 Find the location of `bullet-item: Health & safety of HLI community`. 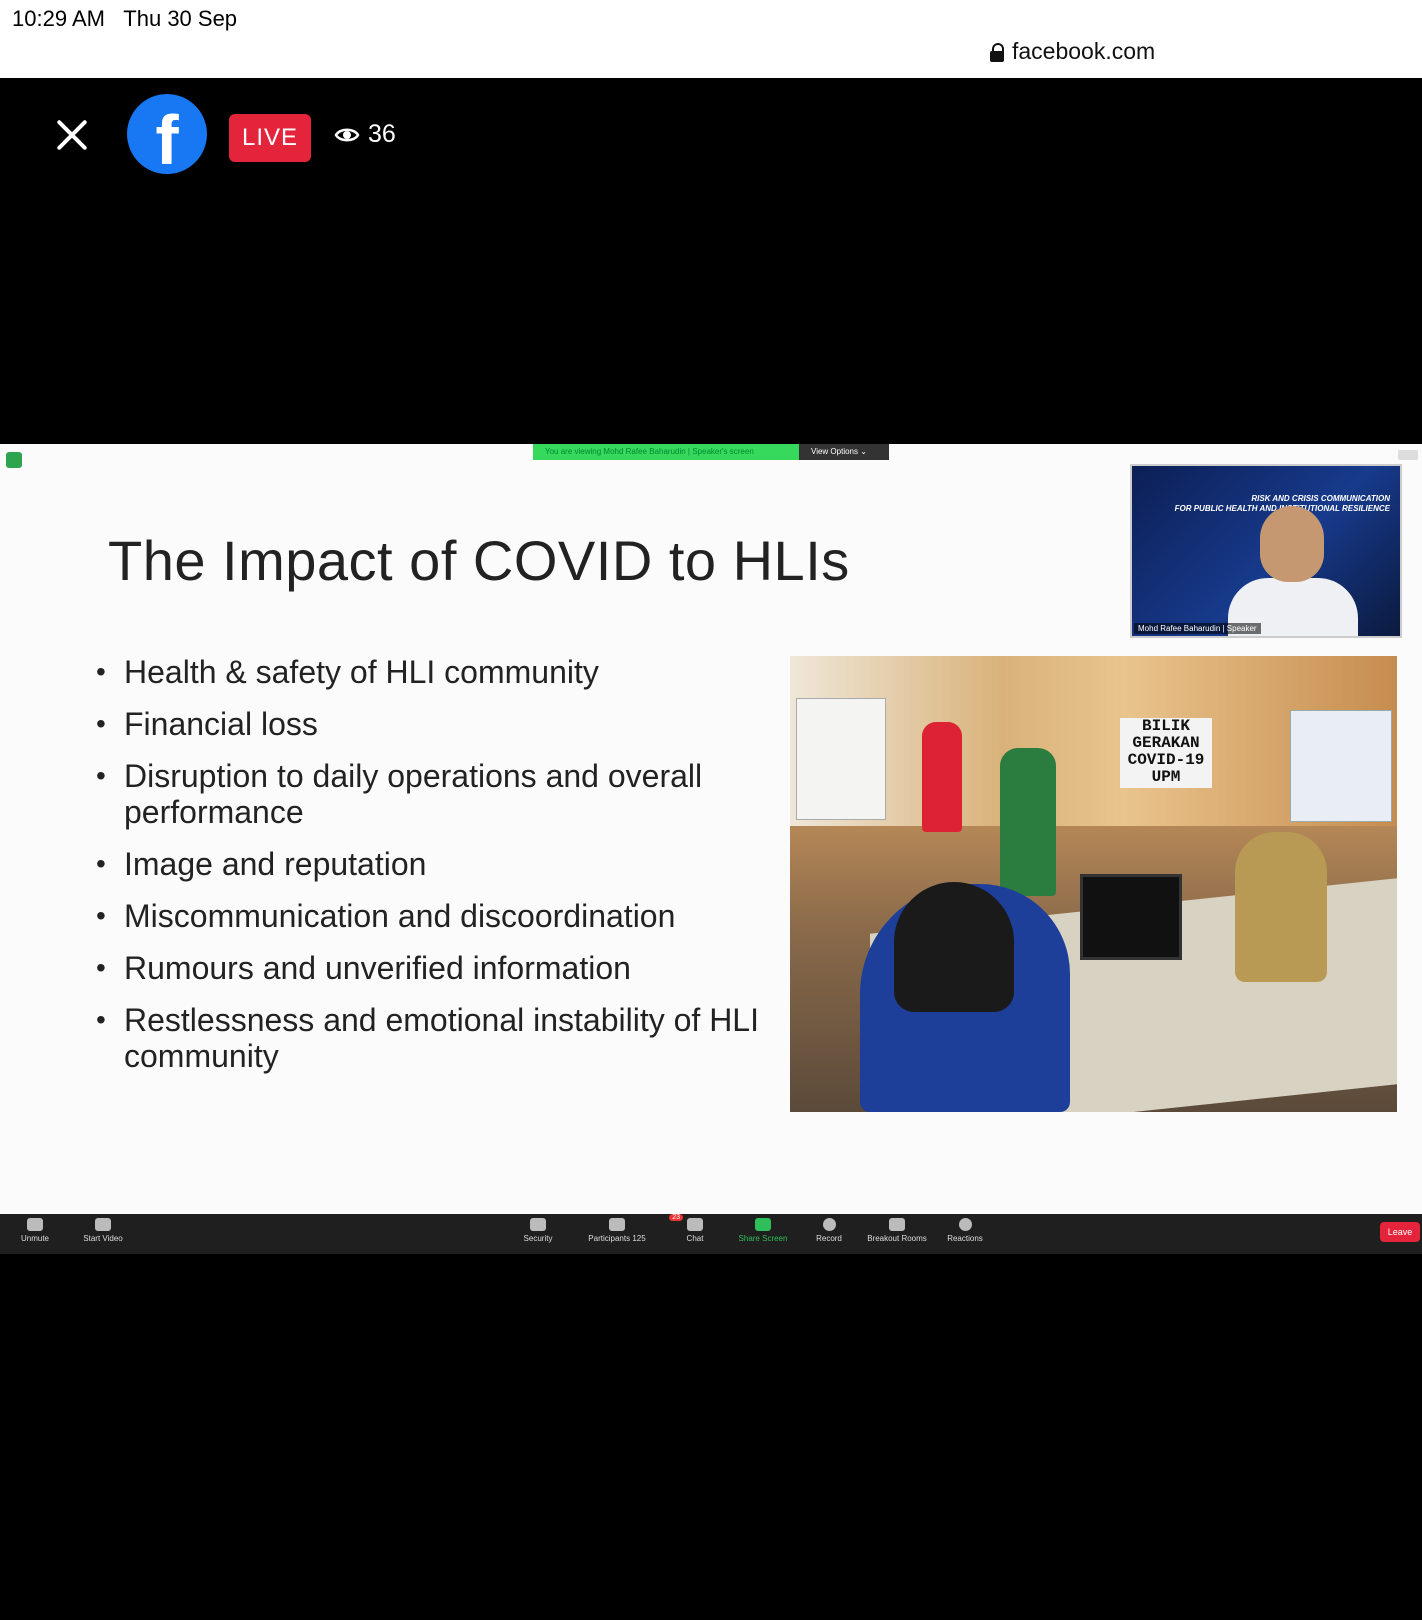

bullet-item: Health & safety of HLI community is located at coordinates (436, 672).